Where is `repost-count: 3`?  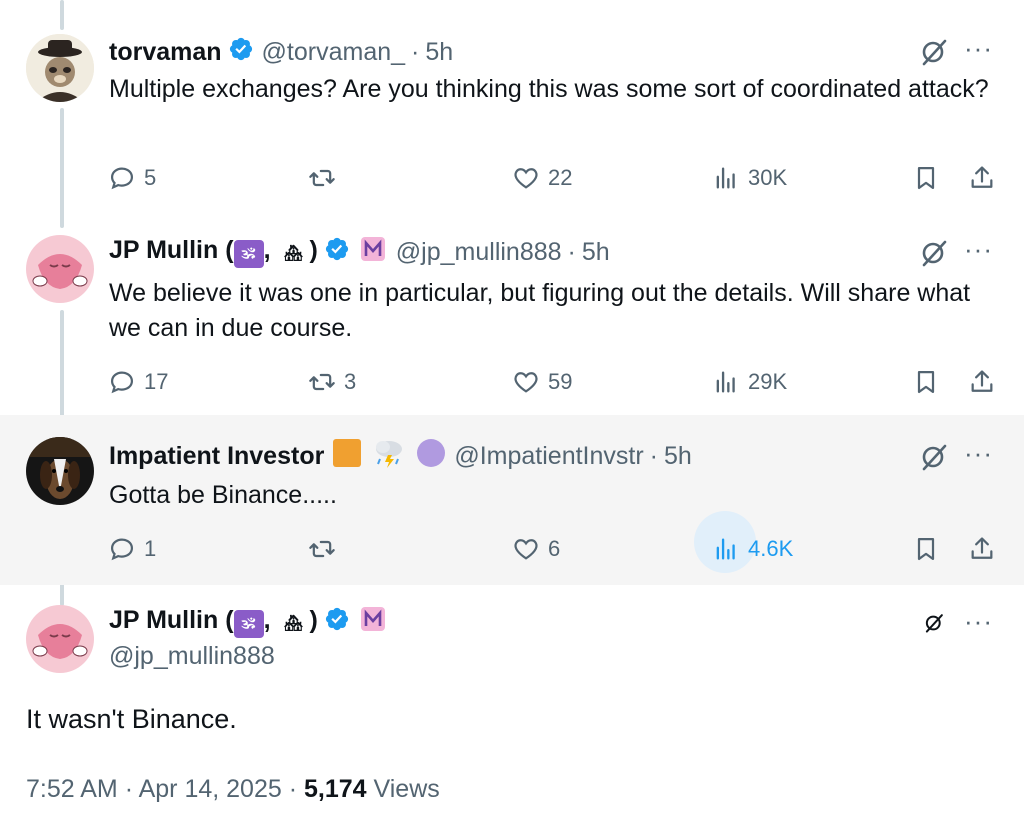 repost-count: 3 is located at coordinates (350, 381).